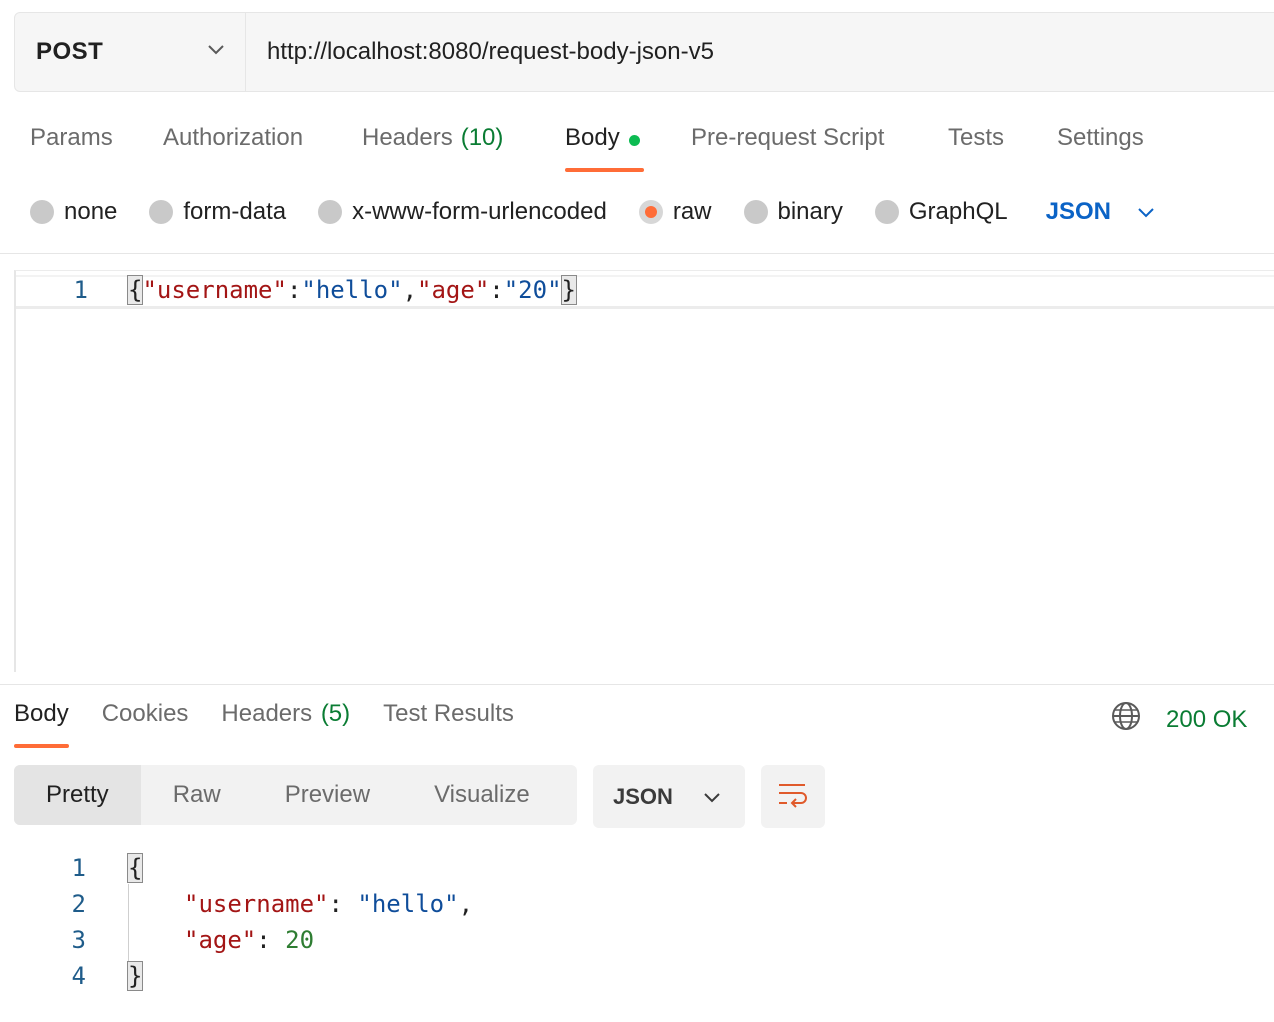 This screenshot has width=1274, height=1022. Describe the element at coordinates (958, 211) in the screenshot. I see `radio-label: GraphQL` at that location.